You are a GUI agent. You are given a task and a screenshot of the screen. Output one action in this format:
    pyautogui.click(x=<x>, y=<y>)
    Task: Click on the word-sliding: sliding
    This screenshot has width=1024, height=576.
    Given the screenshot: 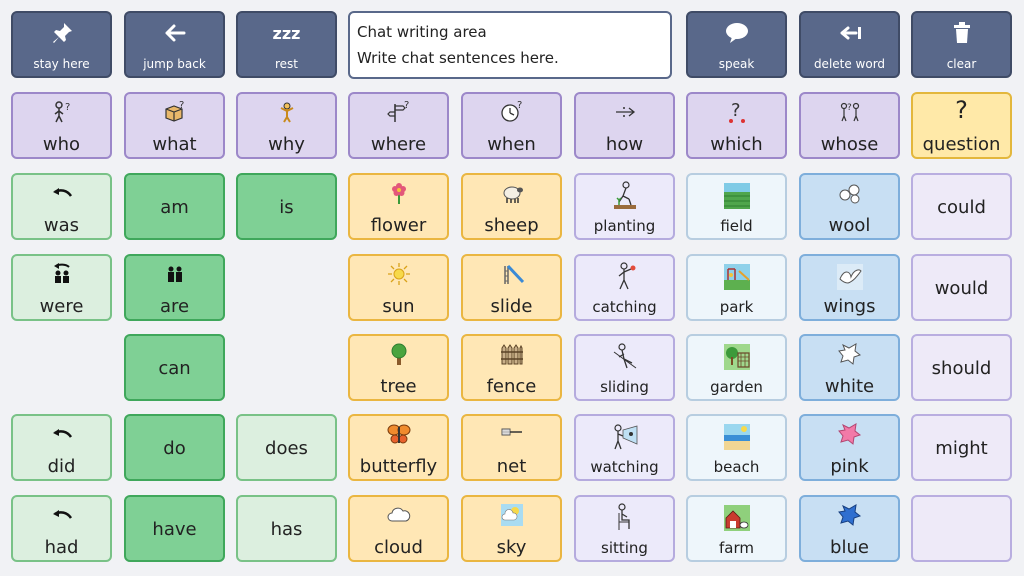 What is the action you would take?
    pyautogui.click(x=624, y=367)
    